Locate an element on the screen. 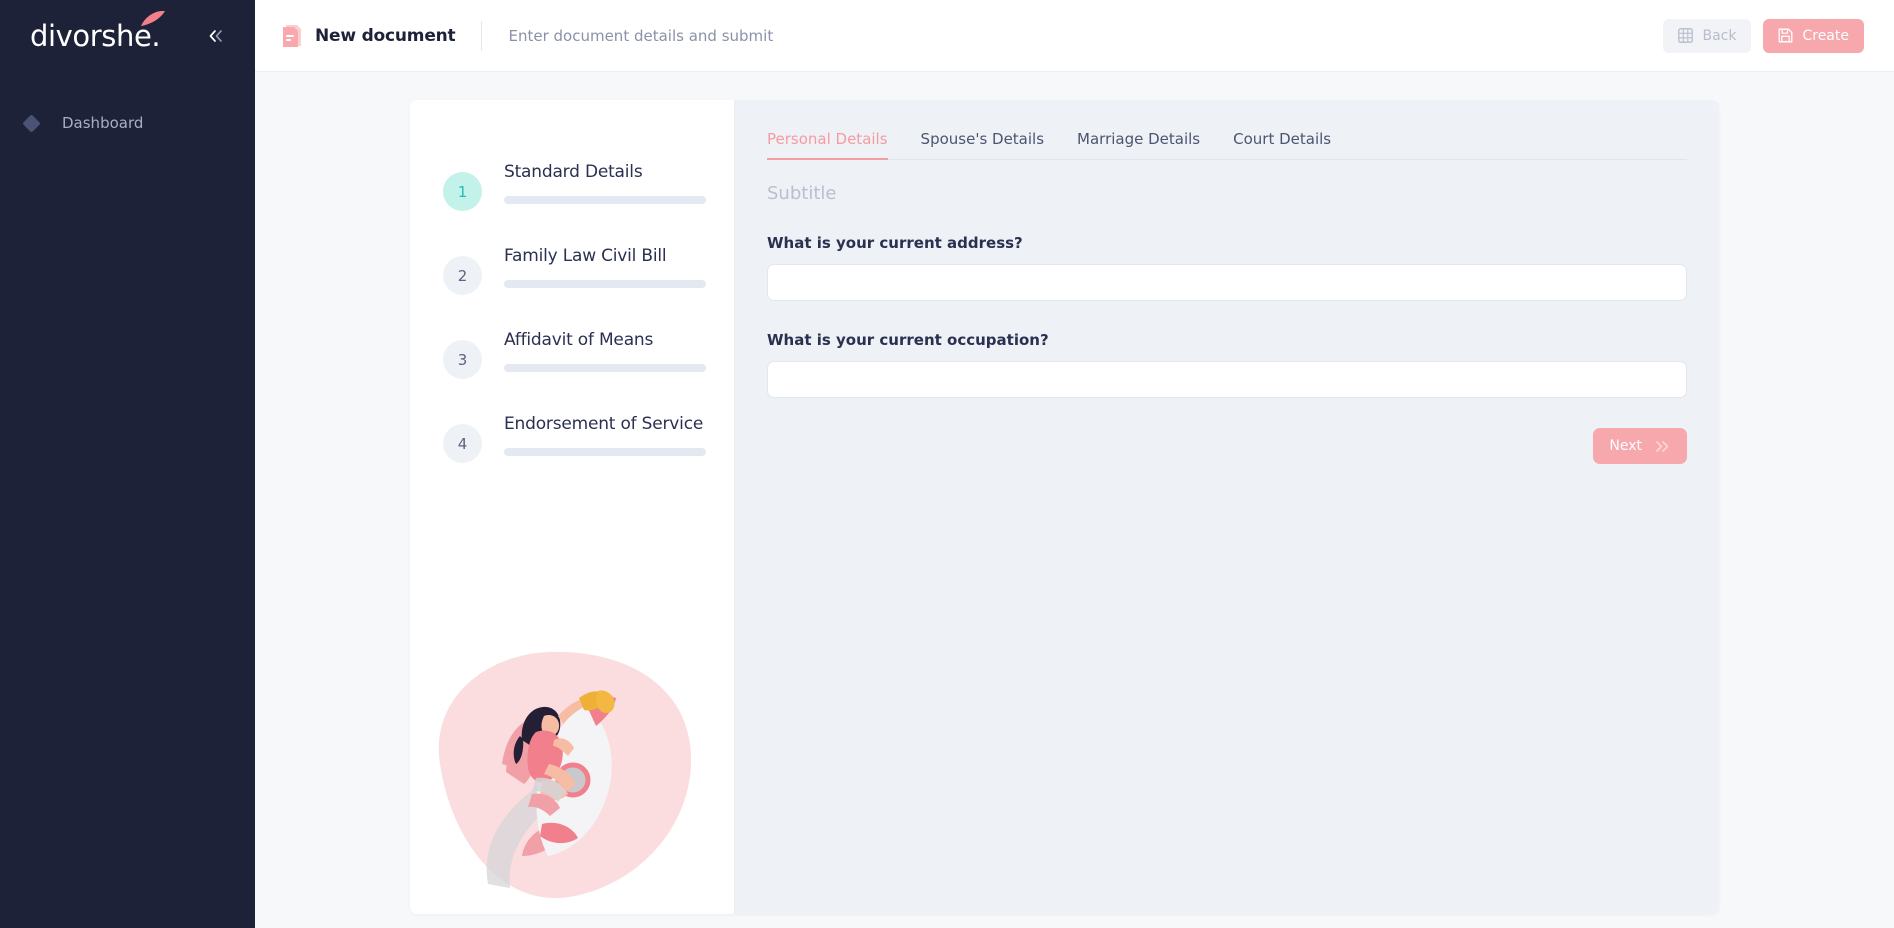  tab-court-details: Court Details is located at coordinates (1282, 144).